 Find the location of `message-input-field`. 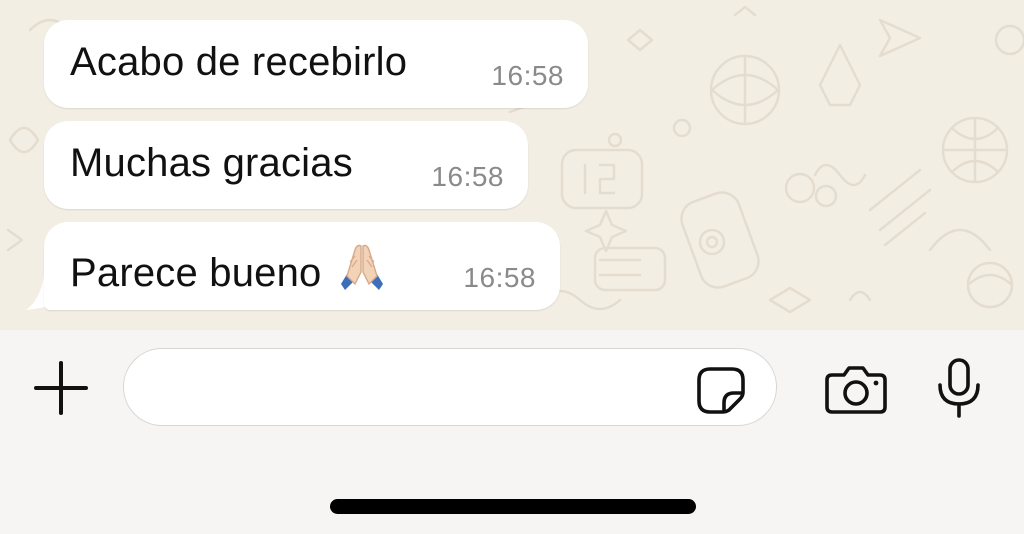

message-input-field is located at coordinates (450, 387).